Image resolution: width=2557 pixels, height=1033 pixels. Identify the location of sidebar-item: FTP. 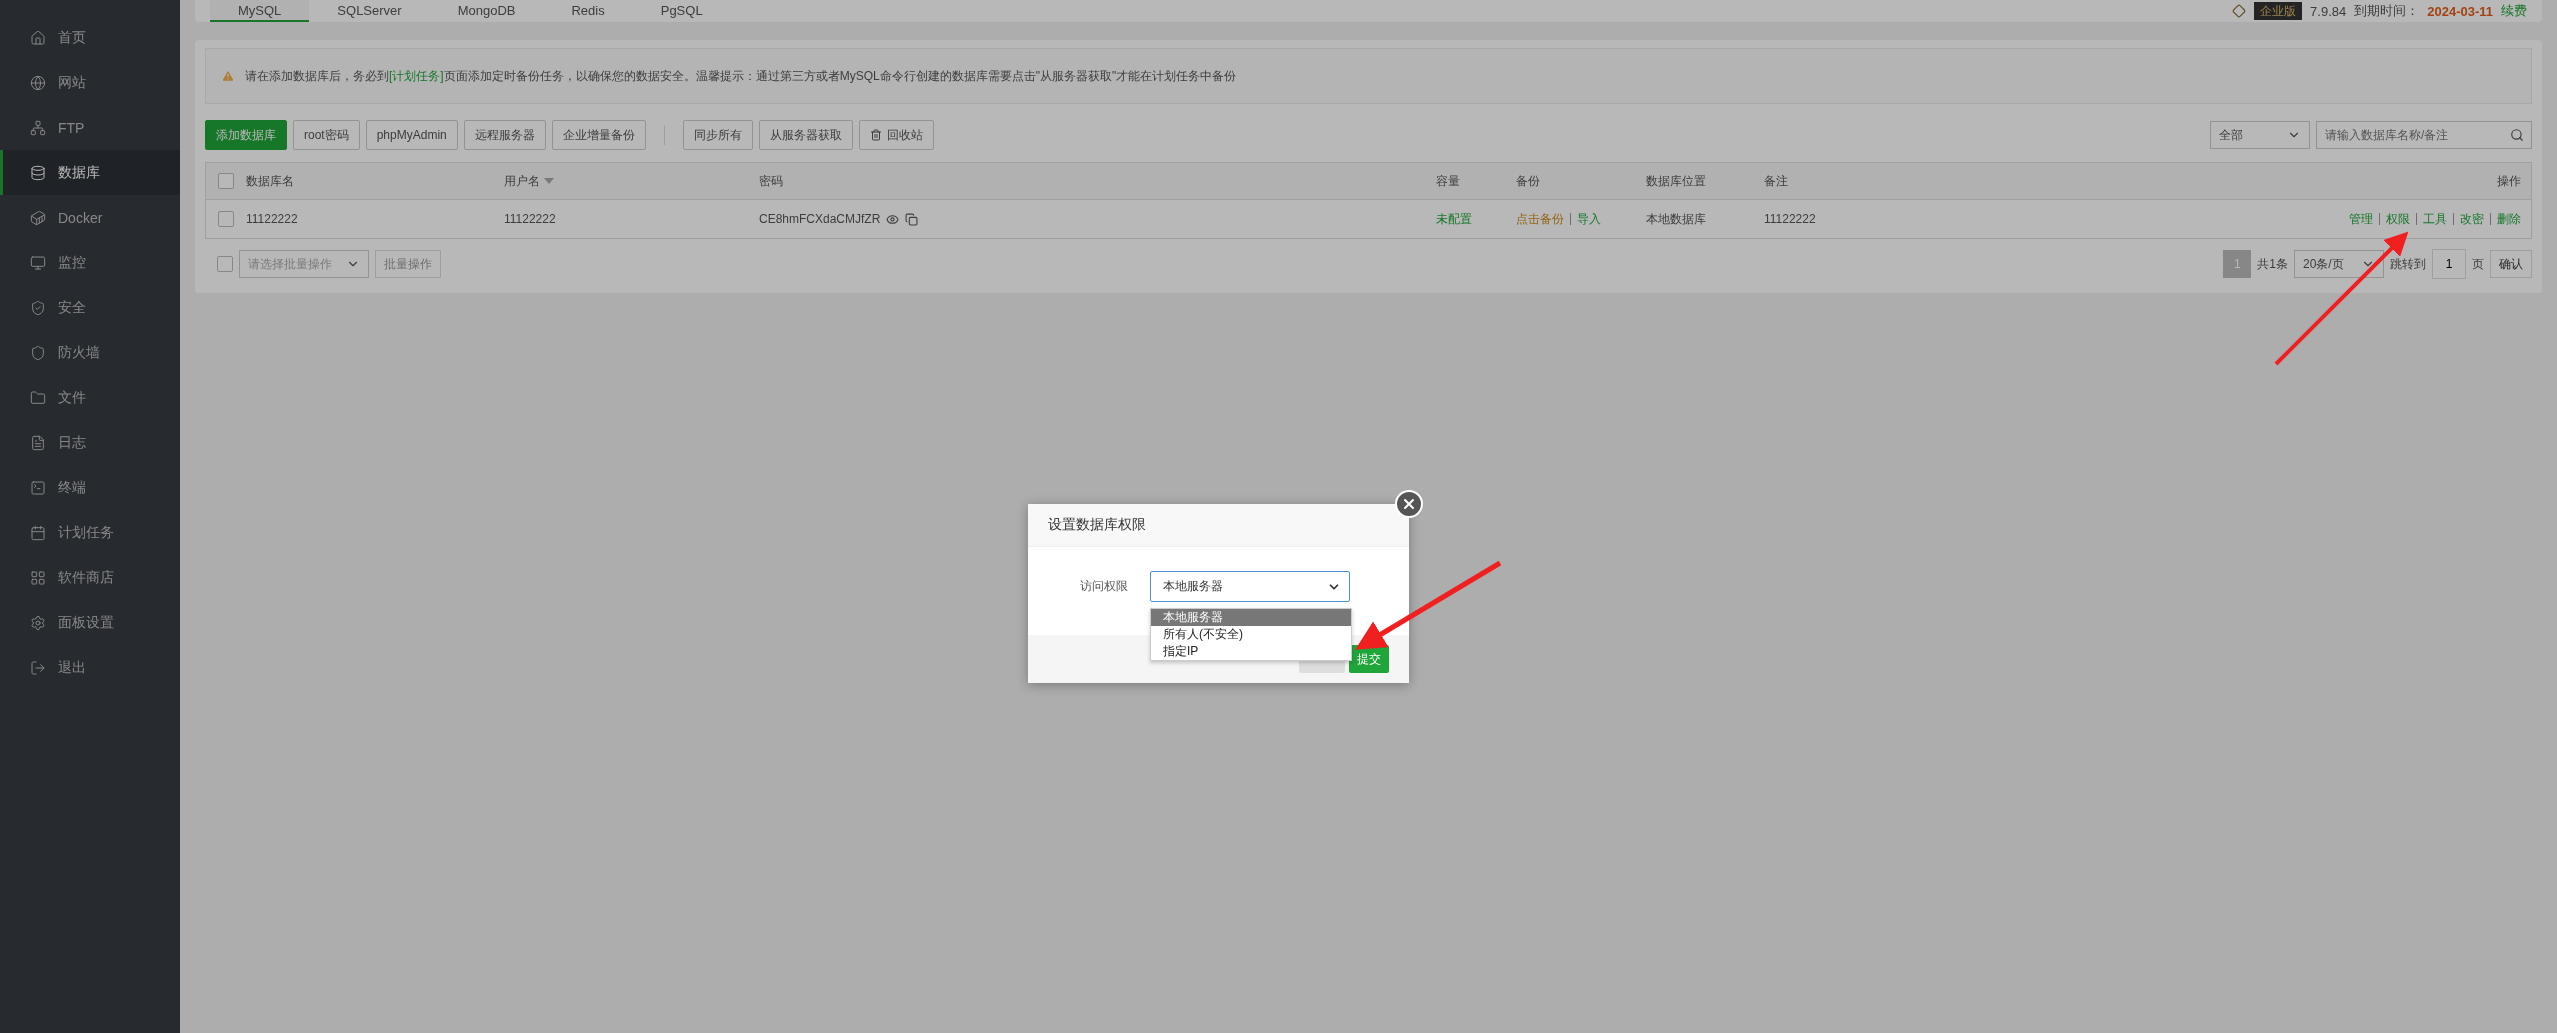
(90, 127).